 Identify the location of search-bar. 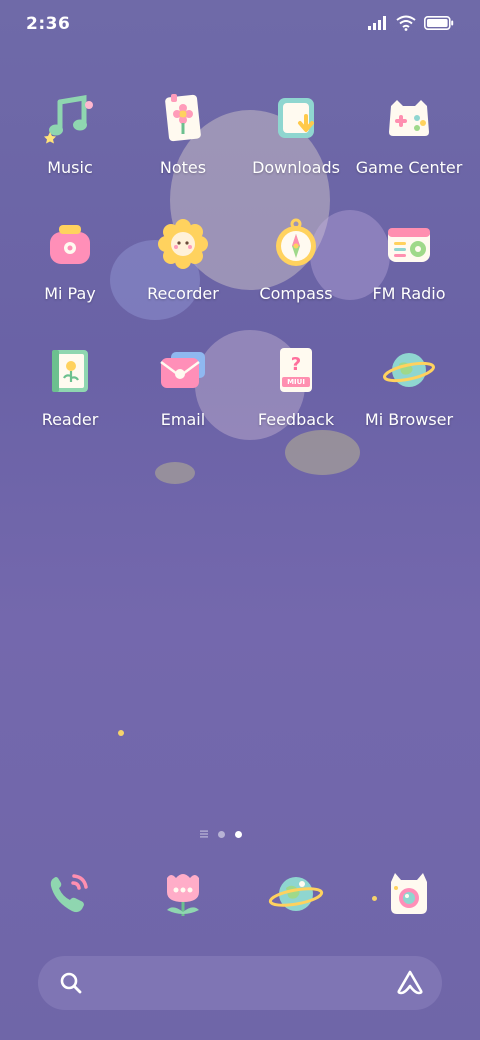
(240, 983).